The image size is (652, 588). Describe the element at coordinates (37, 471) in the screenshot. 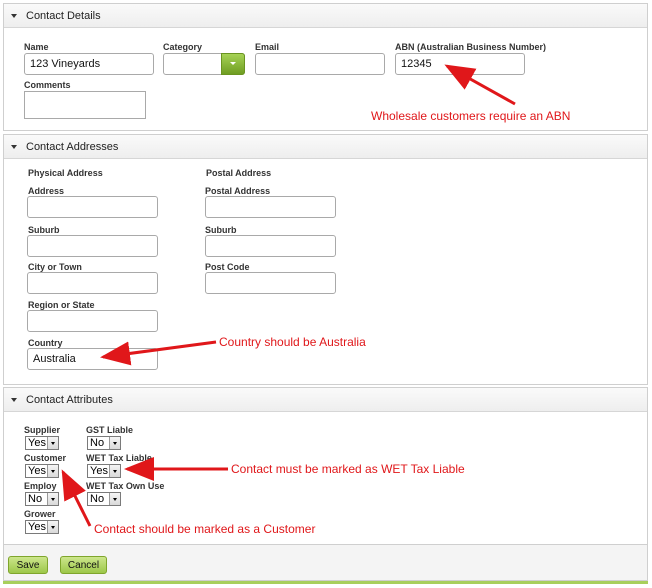

I see `customer-value: Yes` at that location.